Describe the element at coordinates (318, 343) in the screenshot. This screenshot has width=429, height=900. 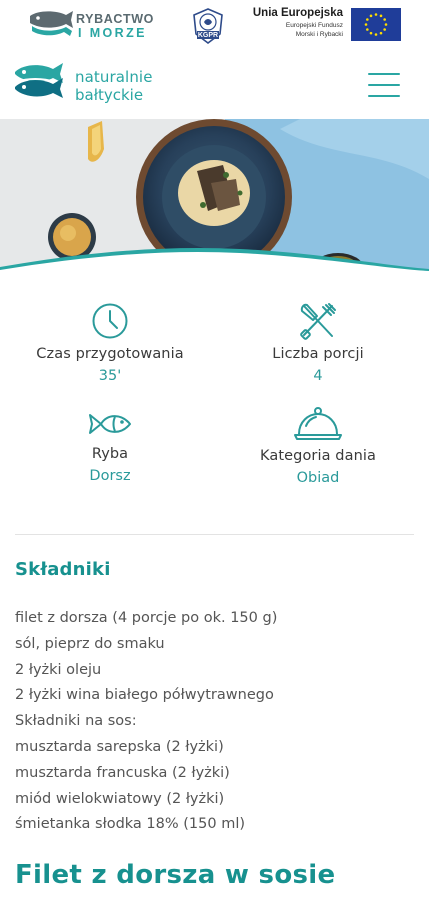
I see `info-servings: Liczba porcji 4` at that location.